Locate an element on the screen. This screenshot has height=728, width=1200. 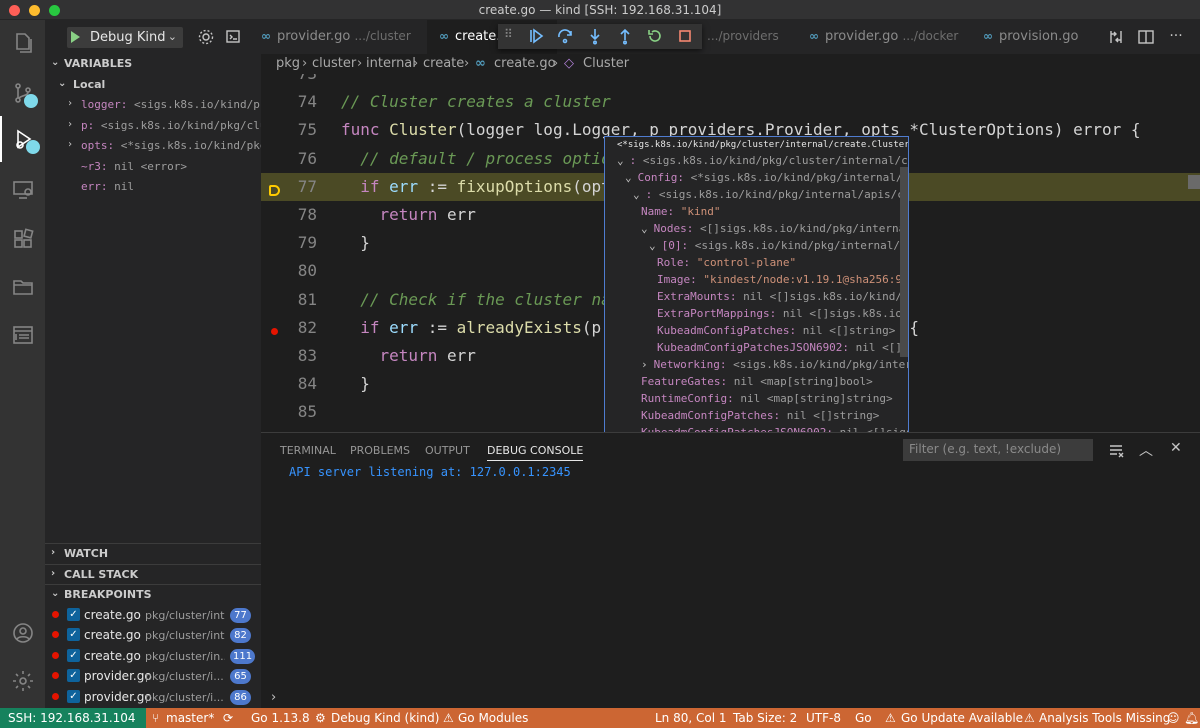
clear-console-icon is located at coordinates (1116, 450).